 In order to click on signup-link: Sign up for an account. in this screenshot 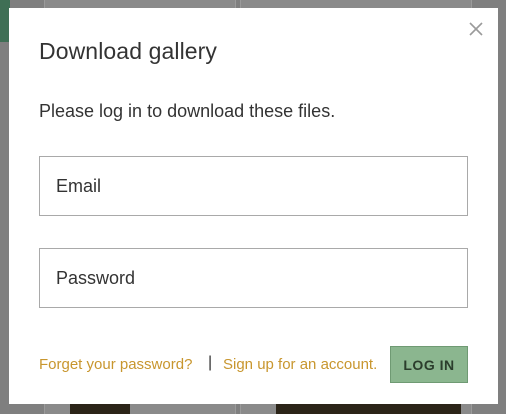, I will do `click(300, 364)`.